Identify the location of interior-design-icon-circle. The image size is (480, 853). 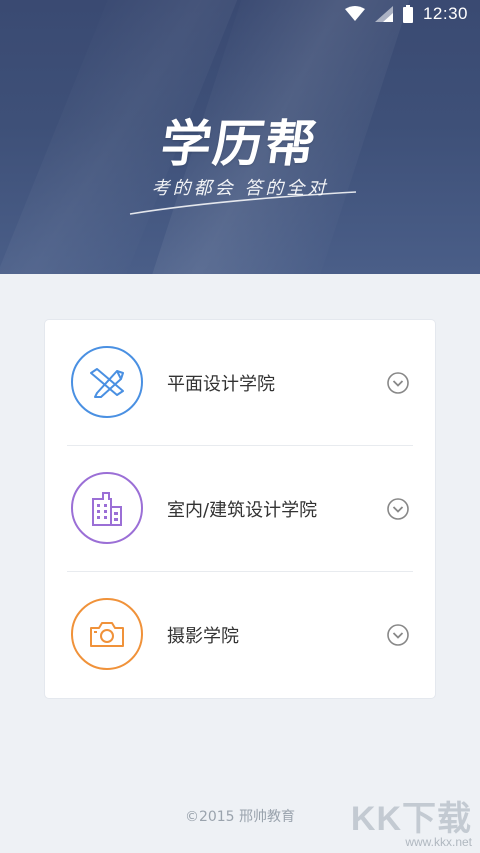
(107, 508).